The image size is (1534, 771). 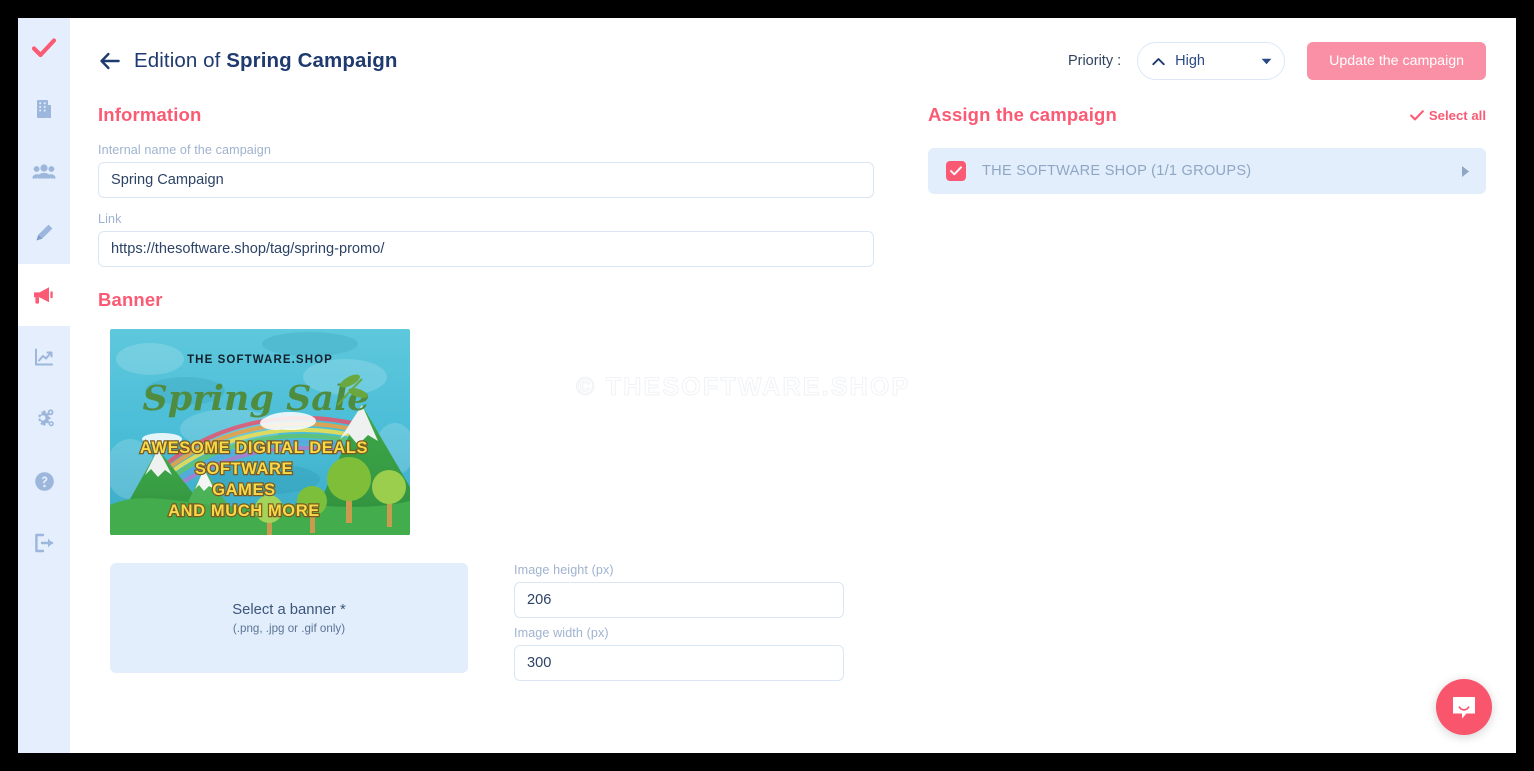 What do you see at coordinates (1396, 61) in the screenshot?
I see `update-campaign-button: Update the campaign` at bounding box center [1396, 61].